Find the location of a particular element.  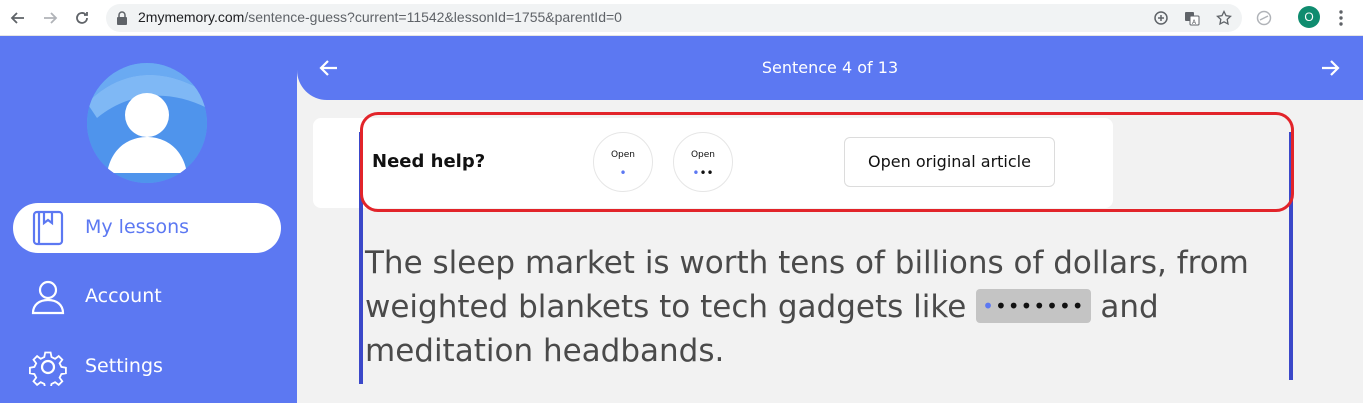

reload-icon is located at coordinates (82, 18).